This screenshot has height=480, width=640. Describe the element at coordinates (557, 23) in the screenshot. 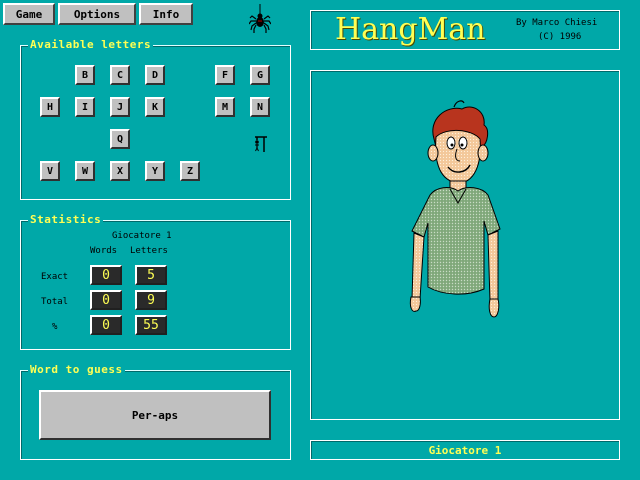

I see `author-credit: By Marco Chiesi` at that location.